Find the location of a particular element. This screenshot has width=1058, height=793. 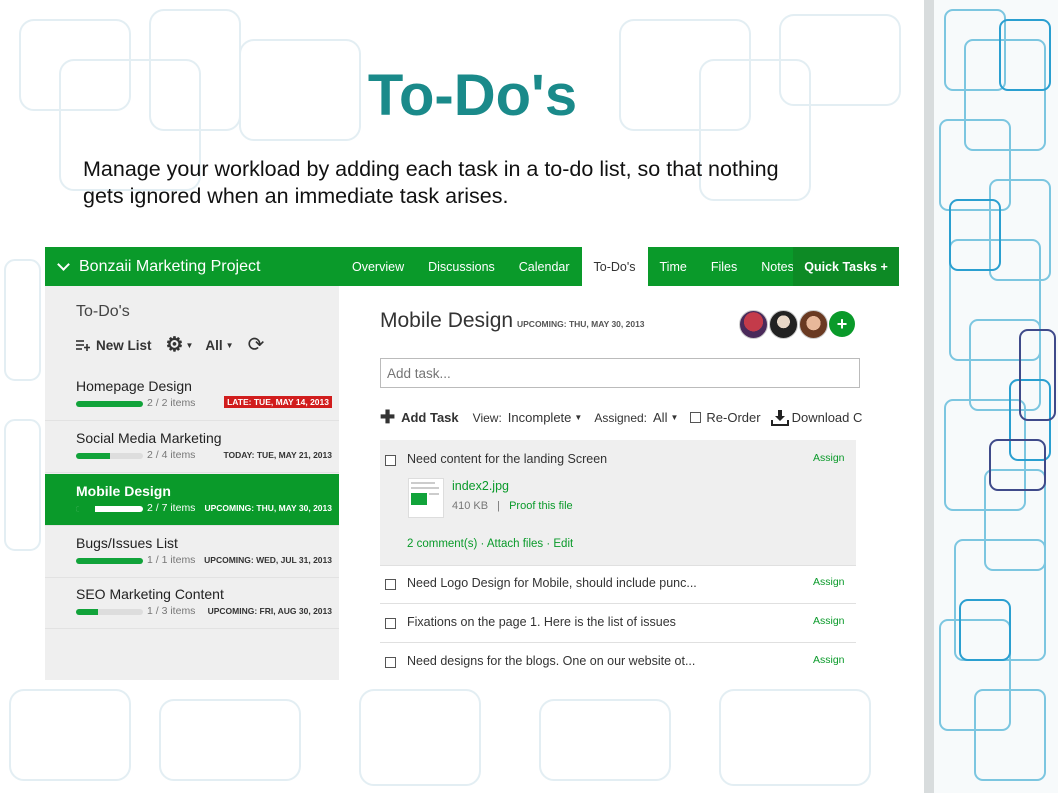

item-count: 2 / 4 items is located at coordinates (171, 455).